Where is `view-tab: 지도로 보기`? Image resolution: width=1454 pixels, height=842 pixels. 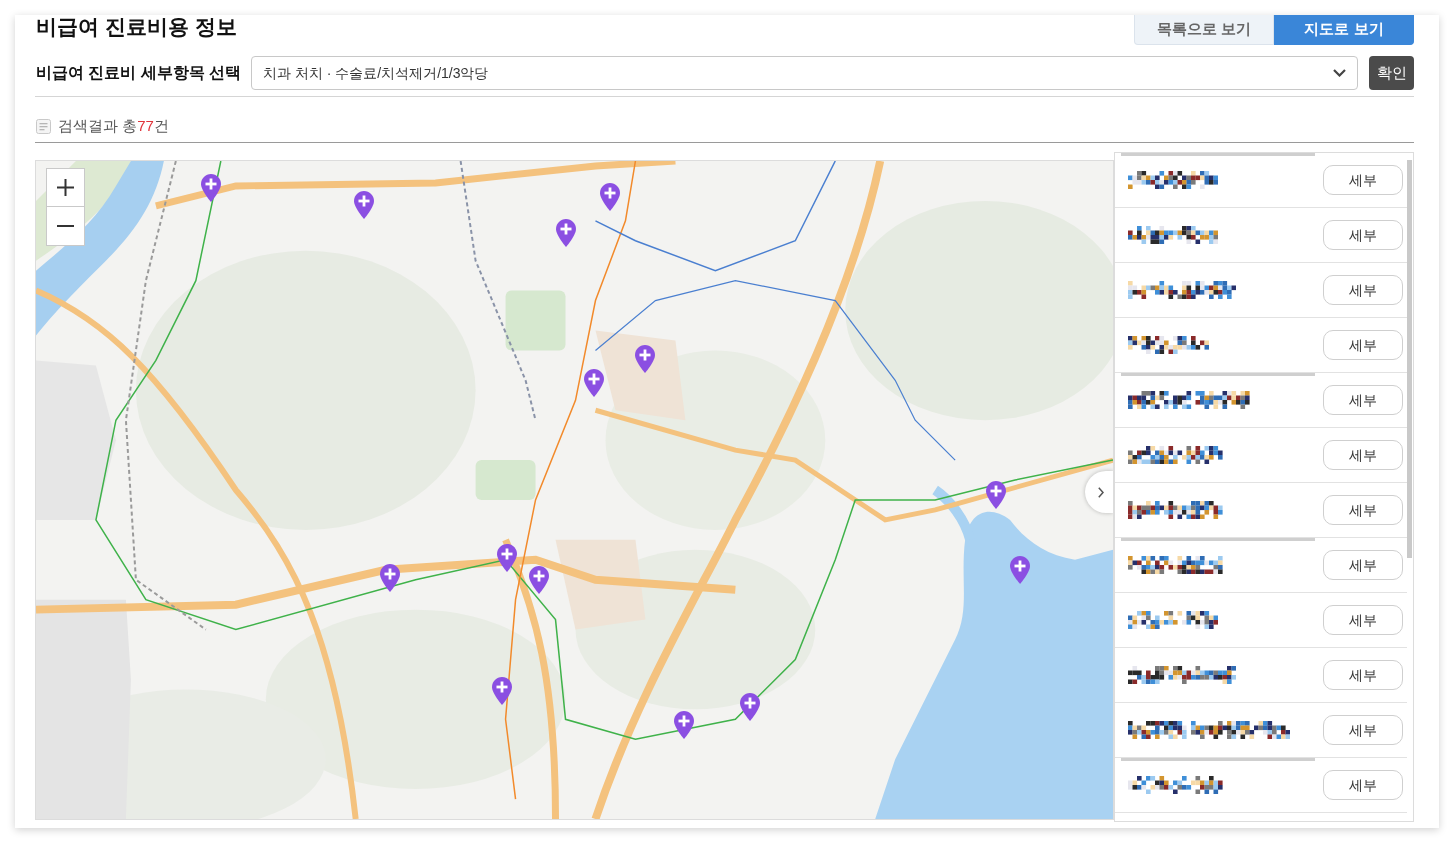 view-tab: 지도로 보기 is located at coordinates (1344, 30).